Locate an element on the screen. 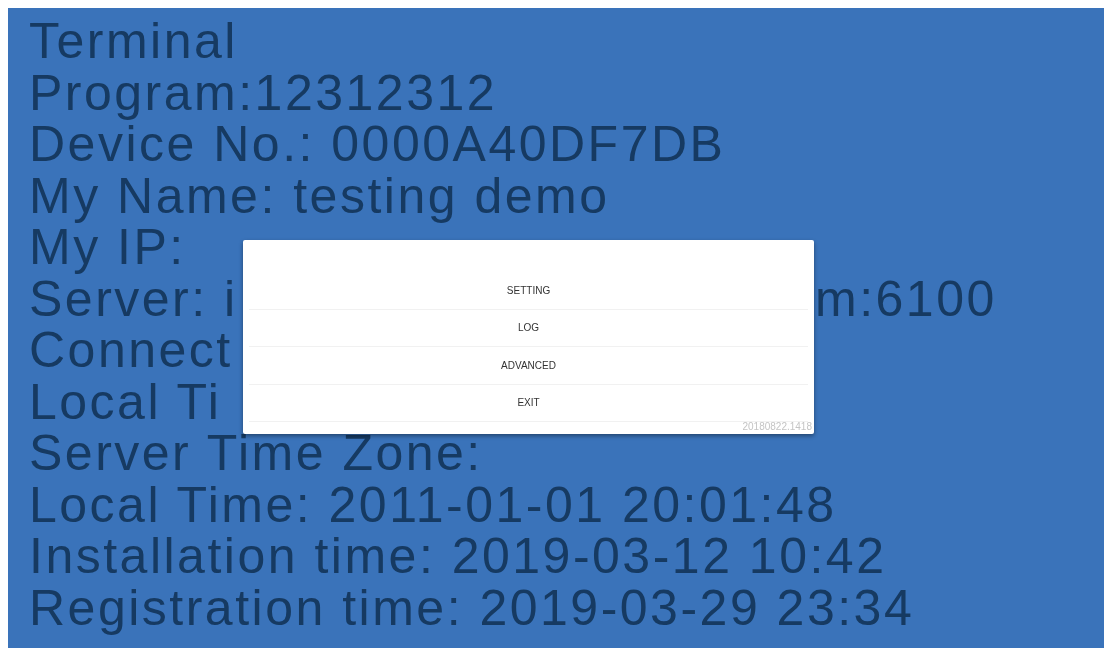  info-text: Server Time Zone: is located at coordinates (256, 454).